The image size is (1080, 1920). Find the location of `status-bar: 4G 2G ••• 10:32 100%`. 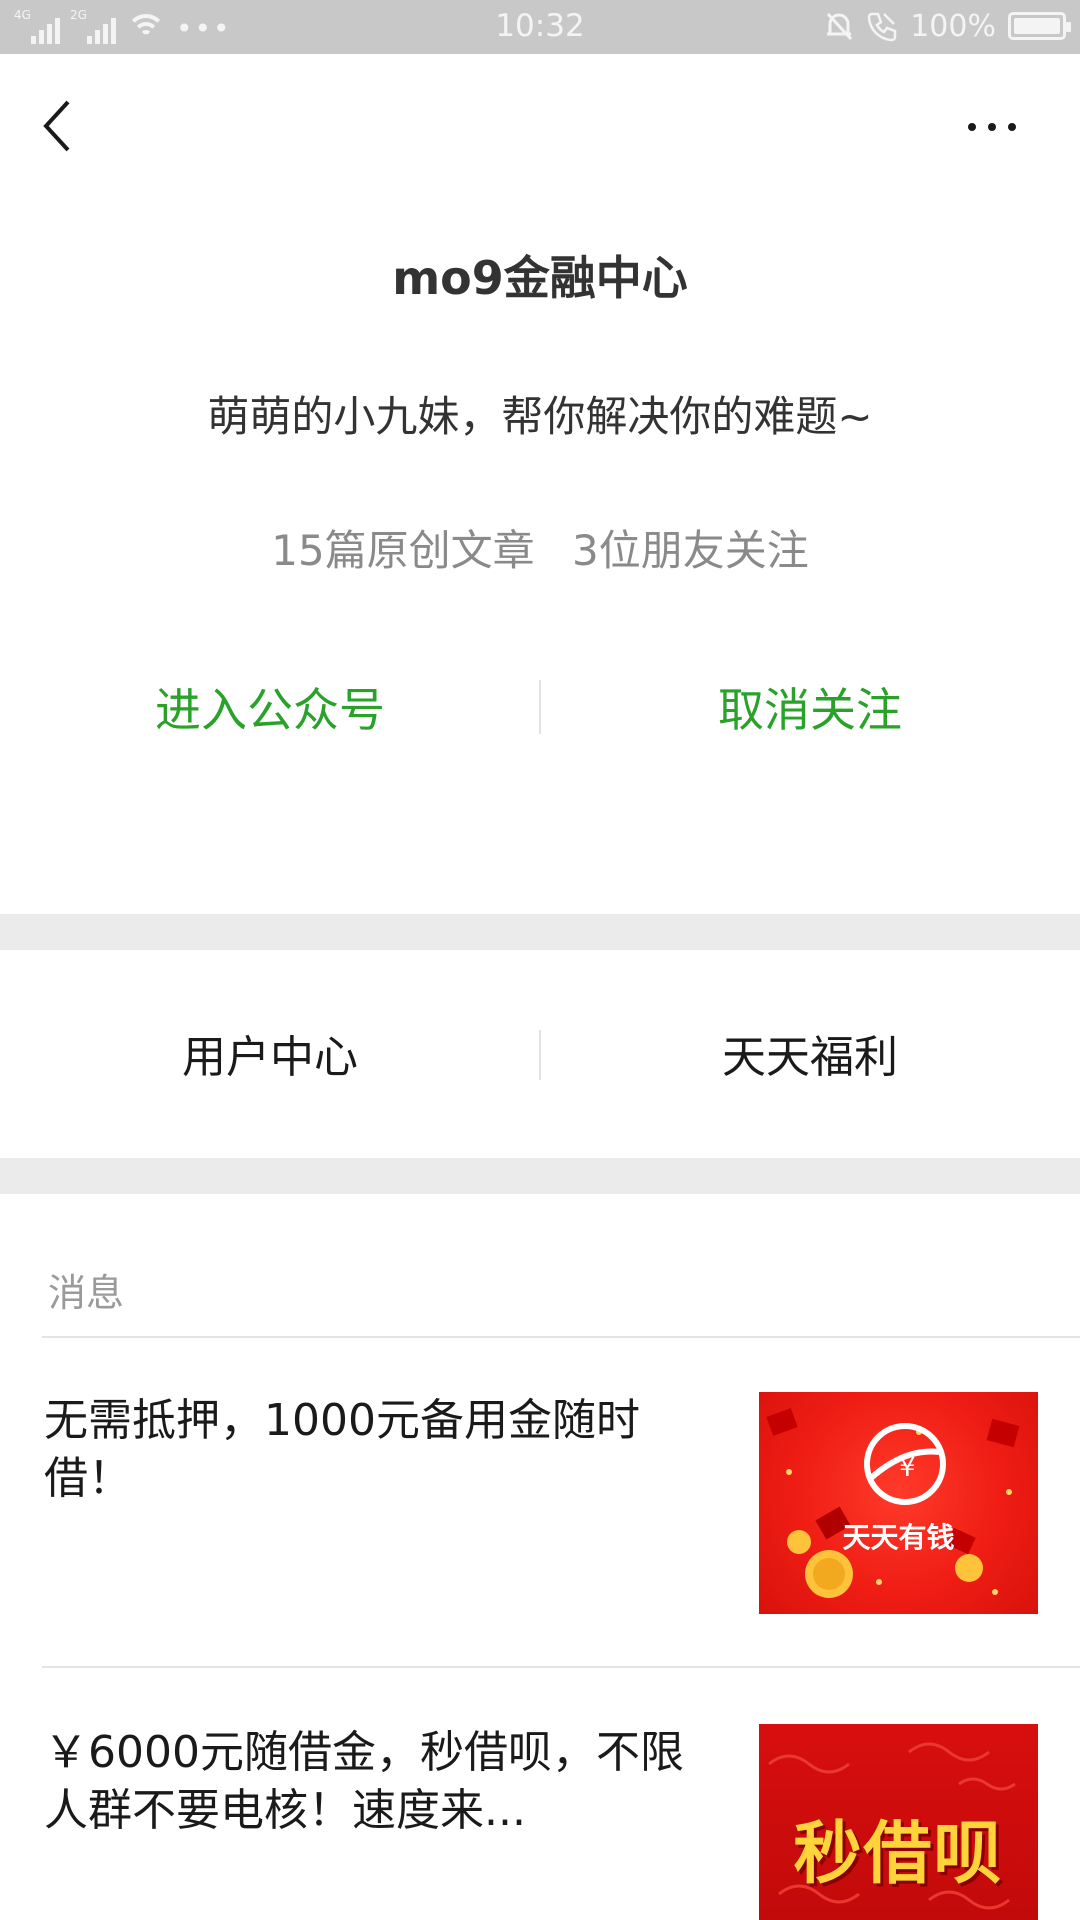

status-bar: 4G 2G ••• 10:32 100% is located at coordinates (540, 27).